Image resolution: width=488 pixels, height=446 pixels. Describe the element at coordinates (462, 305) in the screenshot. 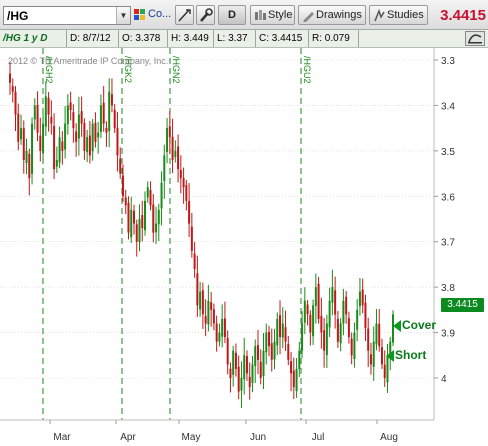

I see `current-price-tag: 3.4415` at that location.